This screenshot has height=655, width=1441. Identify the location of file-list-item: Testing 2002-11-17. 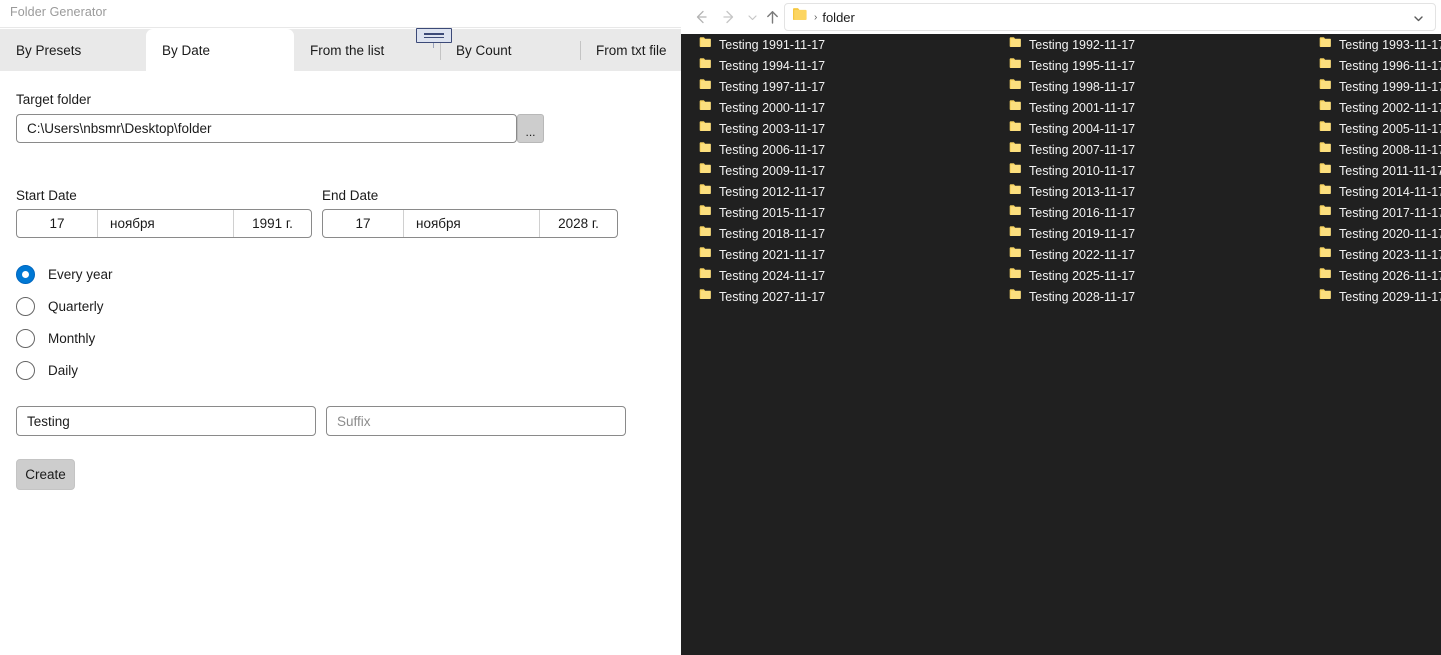
(1371, 107).